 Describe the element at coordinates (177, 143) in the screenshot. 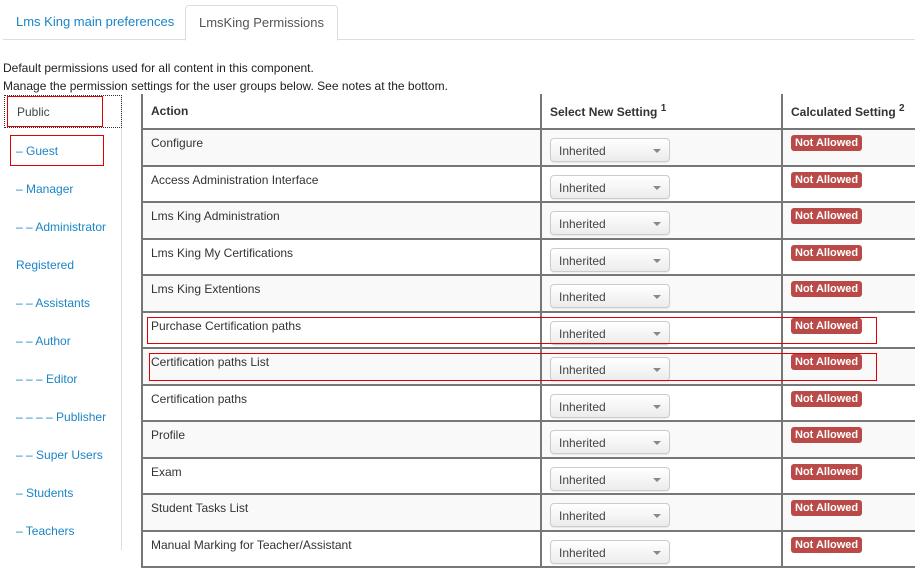

I see `action-name: Configure` at that location.